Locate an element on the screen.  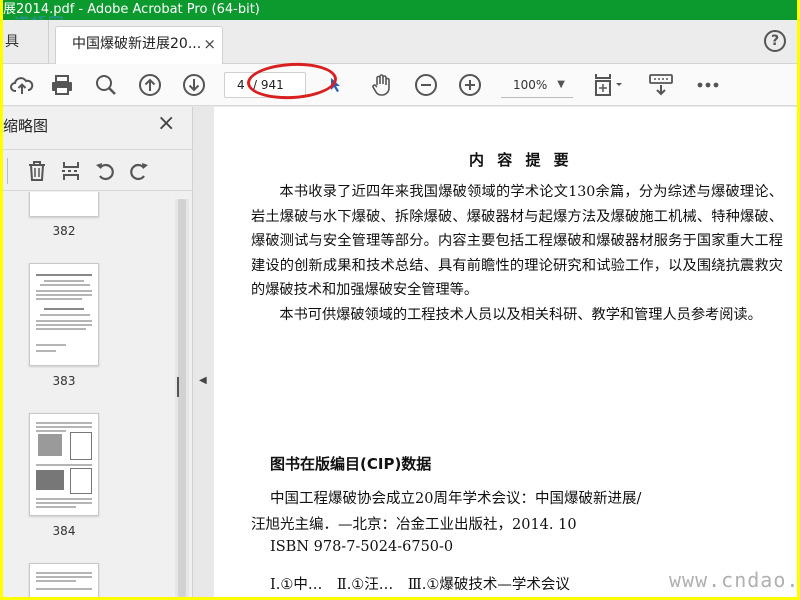
title-bar: 展2014.pdf - Adobe Acrobat Pro (64-bit) is located at coordinates (400, 10).